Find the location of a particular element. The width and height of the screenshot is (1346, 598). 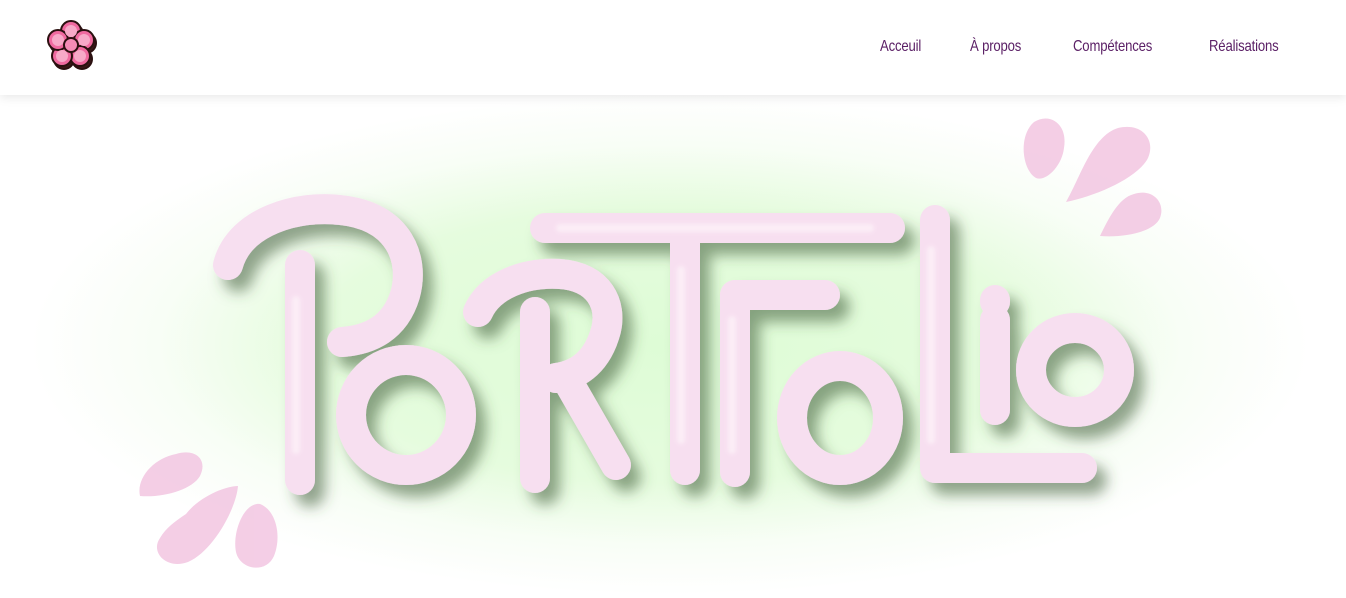

drops-top-right-icon is located at coordinates (1092, 177).